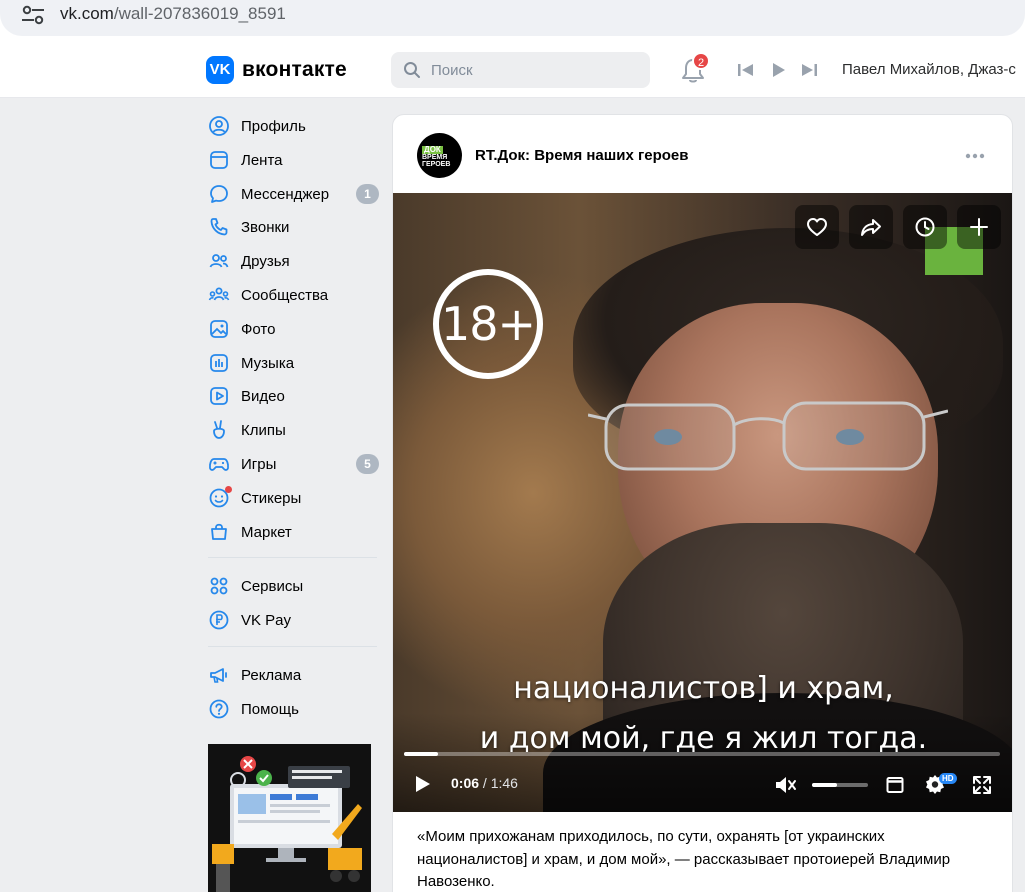 The width and height of the screenshot is (1025, 892). Describe the element at coordinates (259, 464) in the screenshot. I see `sidebar-item-label: Игры` at that location.